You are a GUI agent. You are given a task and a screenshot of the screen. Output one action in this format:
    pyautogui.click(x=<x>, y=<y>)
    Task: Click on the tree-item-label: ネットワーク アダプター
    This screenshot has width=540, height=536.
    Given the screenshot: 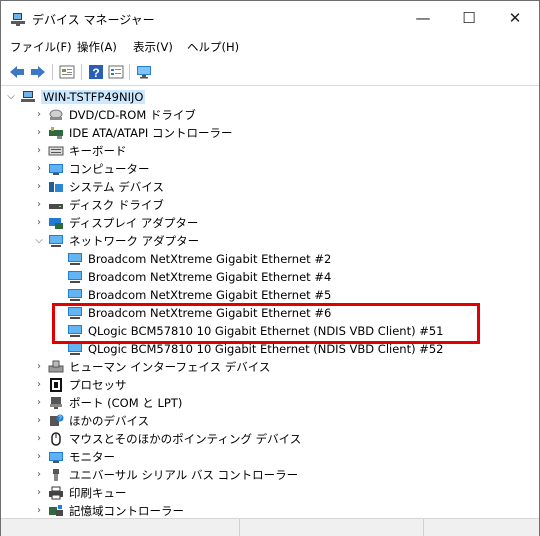 What is the action you would take?
    pyautogui.click(x=134, y=240)
    